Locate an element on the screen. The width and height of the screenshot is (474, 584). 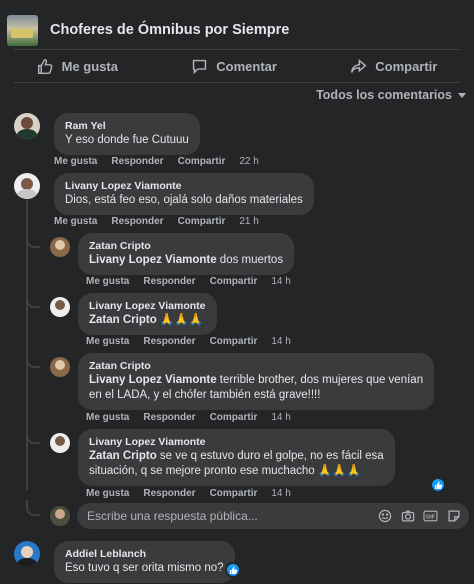
reply: Livany Lopez Viamonte Zatan Cripto 🙏🙏🙏 is located at coordinates (133, 314).